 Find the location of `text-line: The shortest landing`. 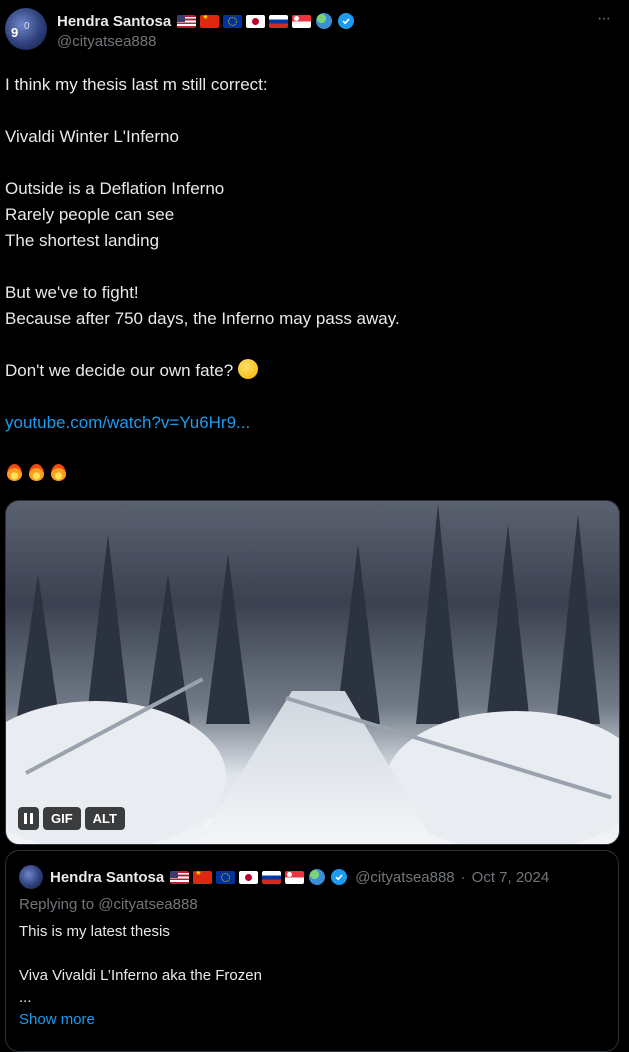

text-line: The shortest landing is located at coordinates (82, 240).